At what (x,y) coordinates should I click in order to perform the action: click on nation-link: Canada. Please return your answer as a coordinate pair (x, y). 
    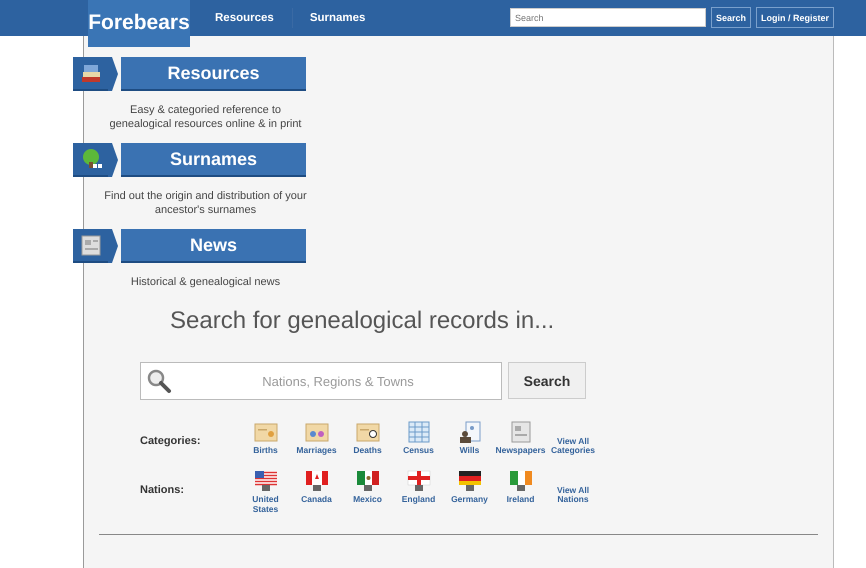
    Looking at the image, I should click on (316, 492).